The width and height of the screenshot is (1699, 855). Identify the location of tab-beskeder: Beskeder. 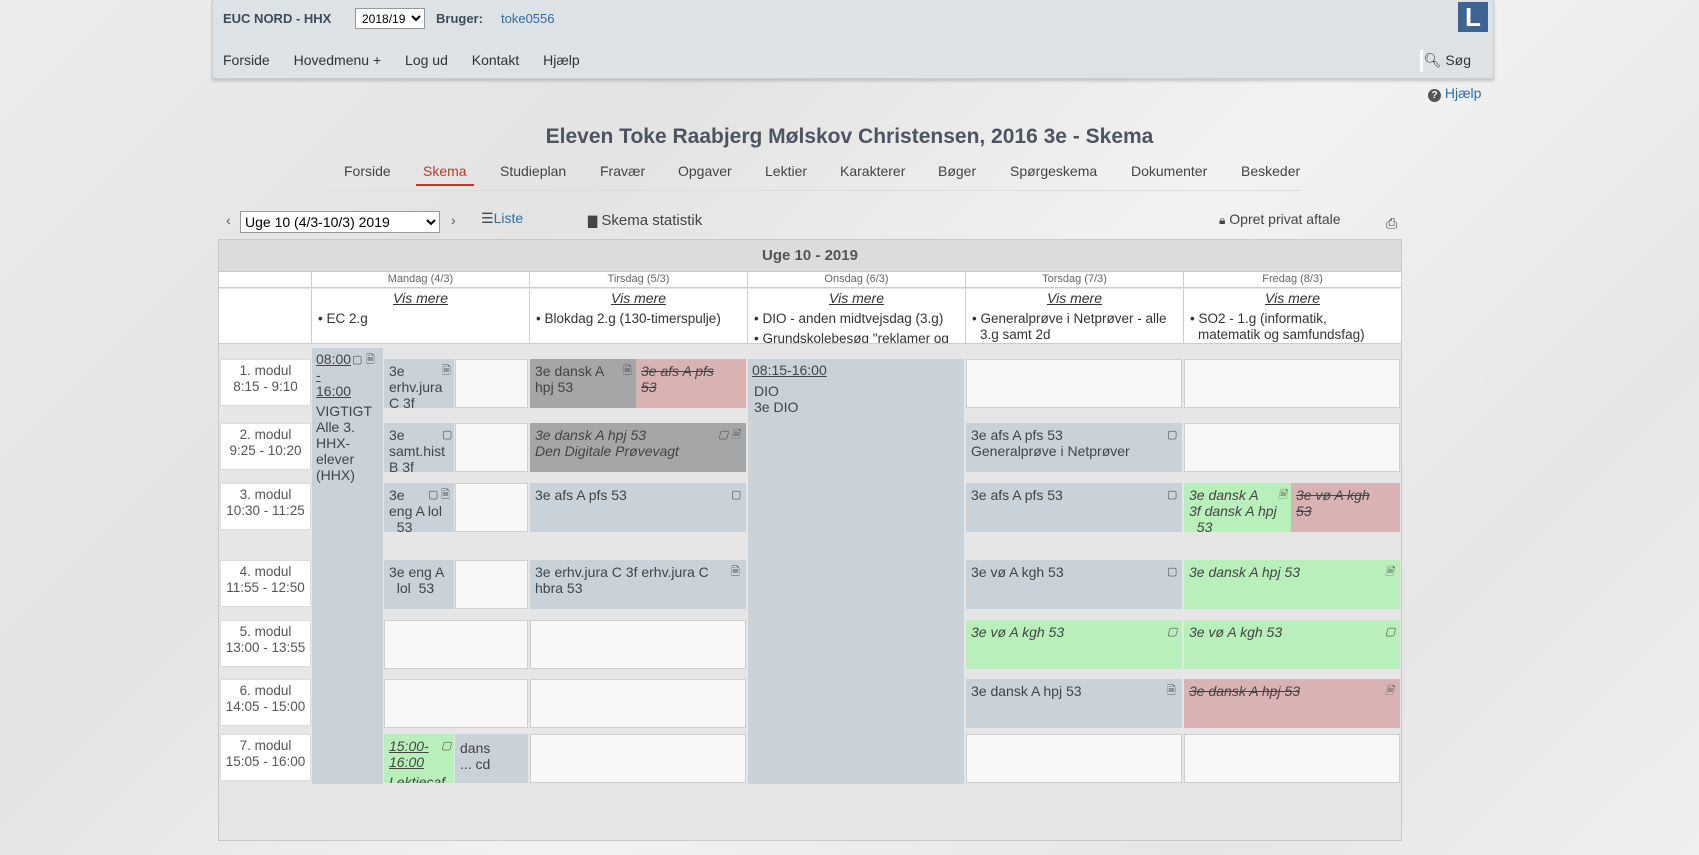
(1270, 171).